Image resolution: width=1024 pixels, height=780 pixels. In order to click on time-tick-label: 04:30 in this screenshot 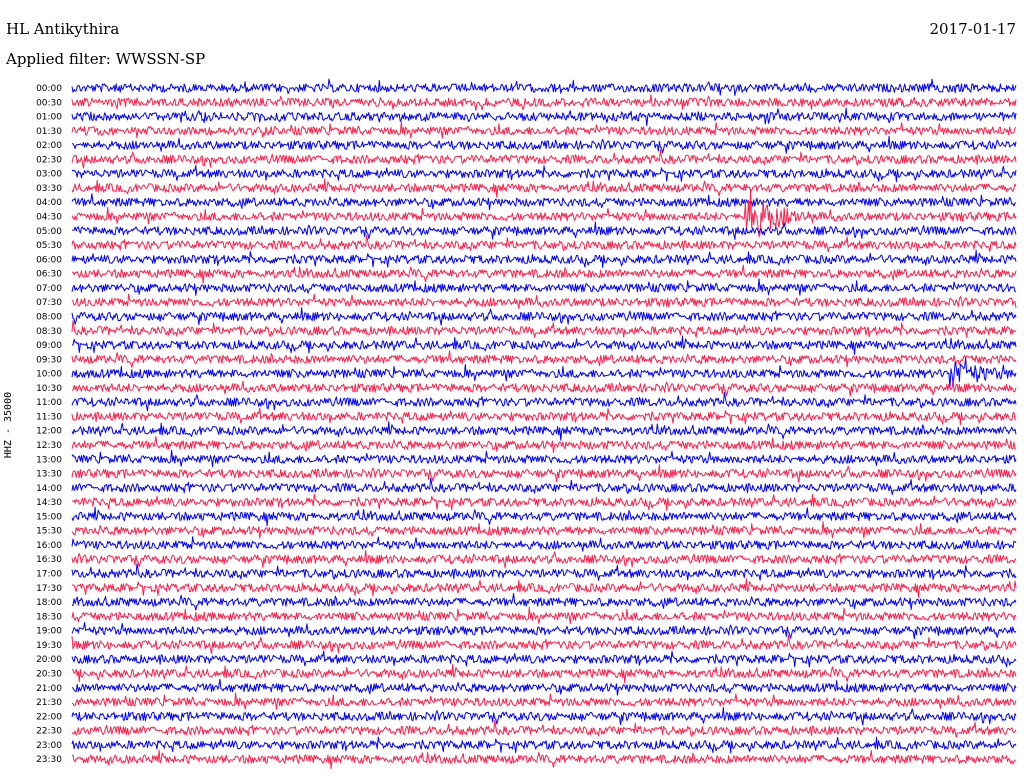, I will do `click(49, 218)`.